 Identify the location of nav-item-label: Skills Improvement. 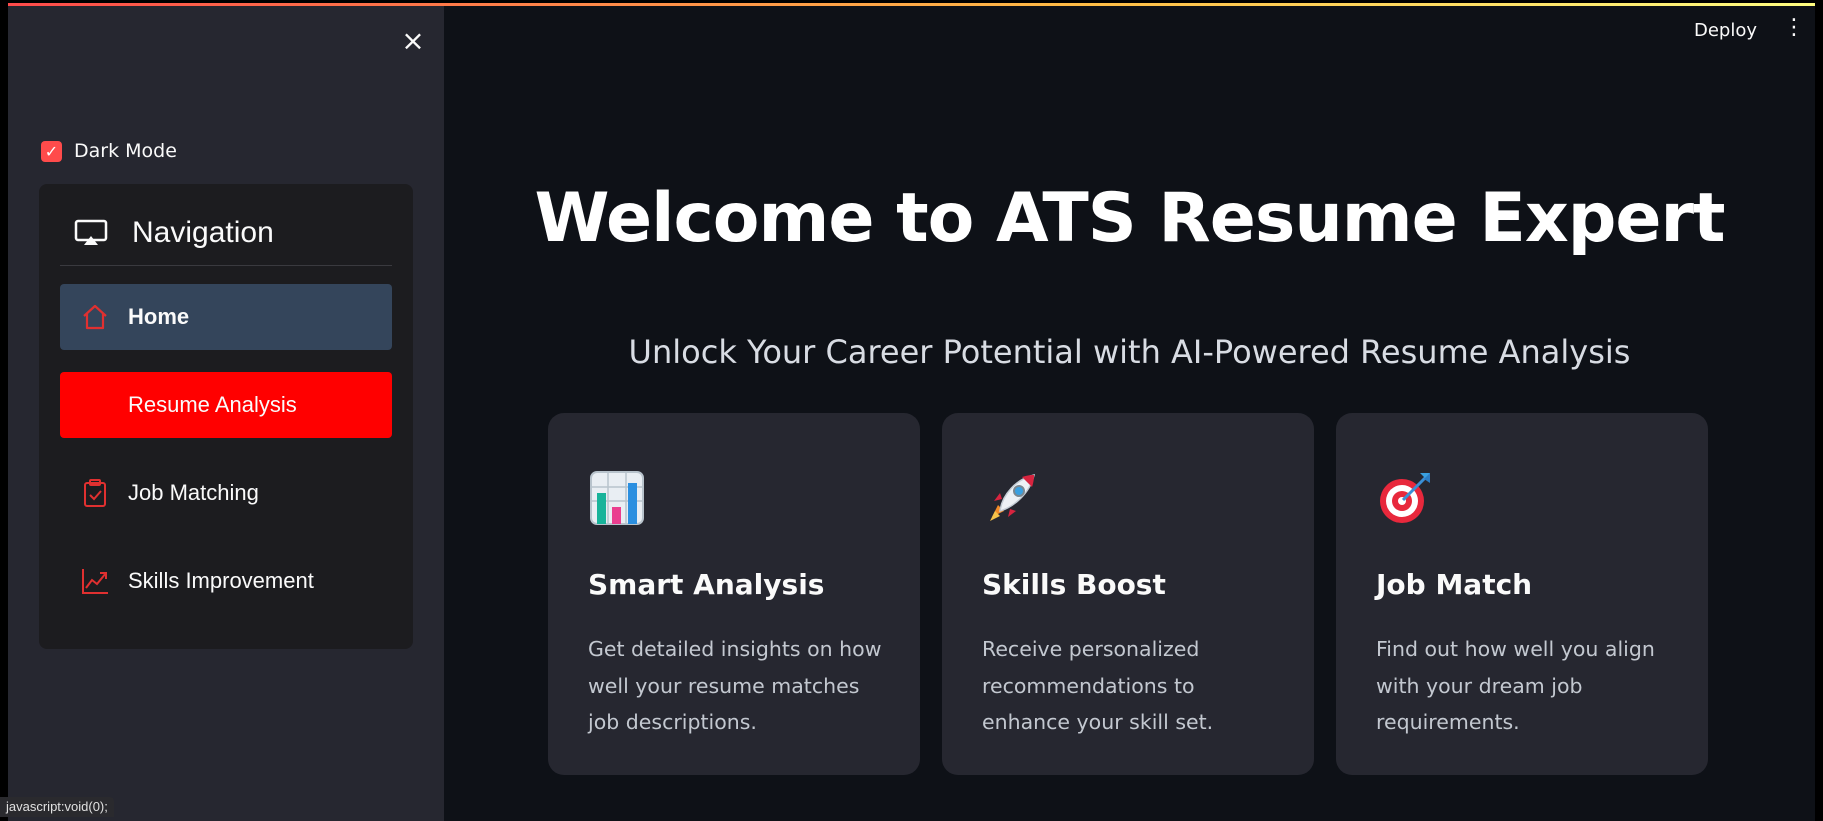
(221, 580).